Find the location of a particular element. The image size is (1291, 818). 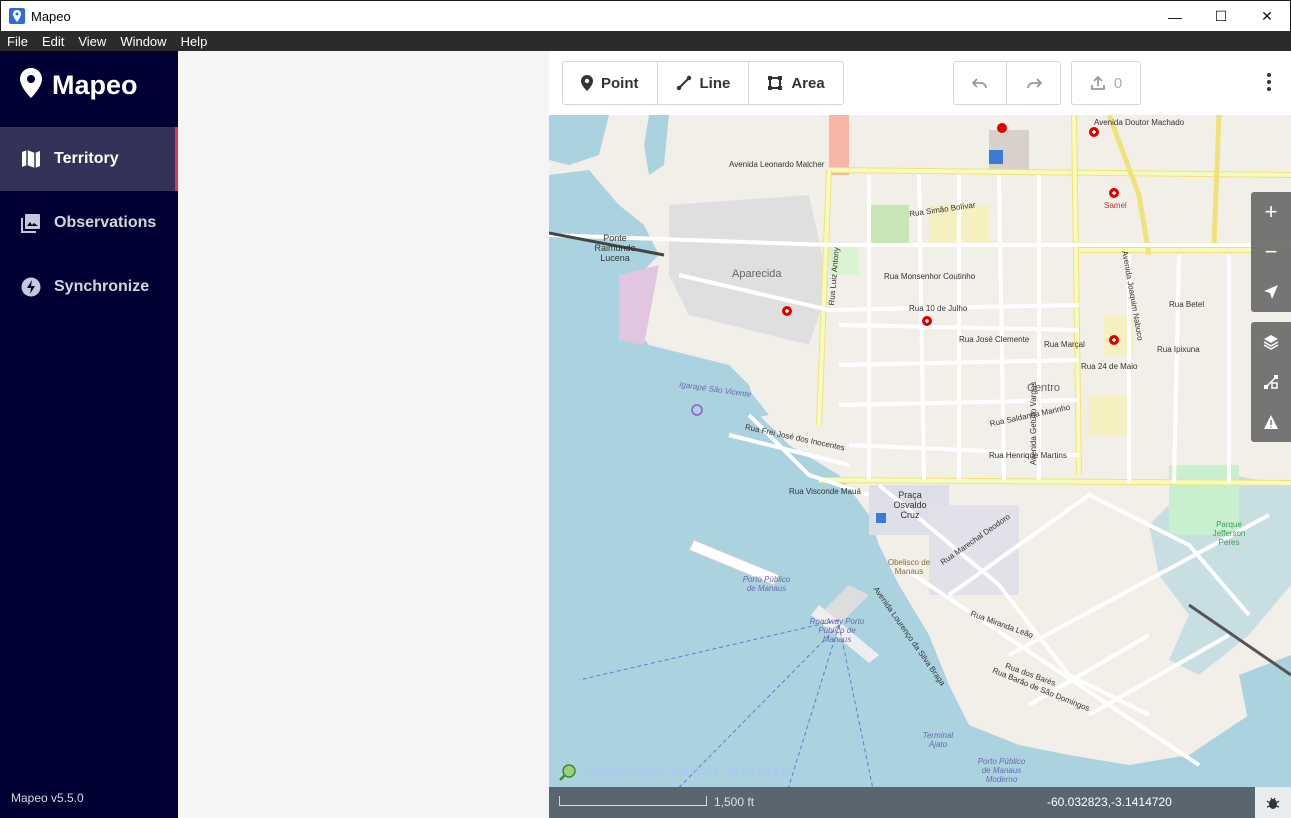

area-icon is located at coordinates (775, 83).